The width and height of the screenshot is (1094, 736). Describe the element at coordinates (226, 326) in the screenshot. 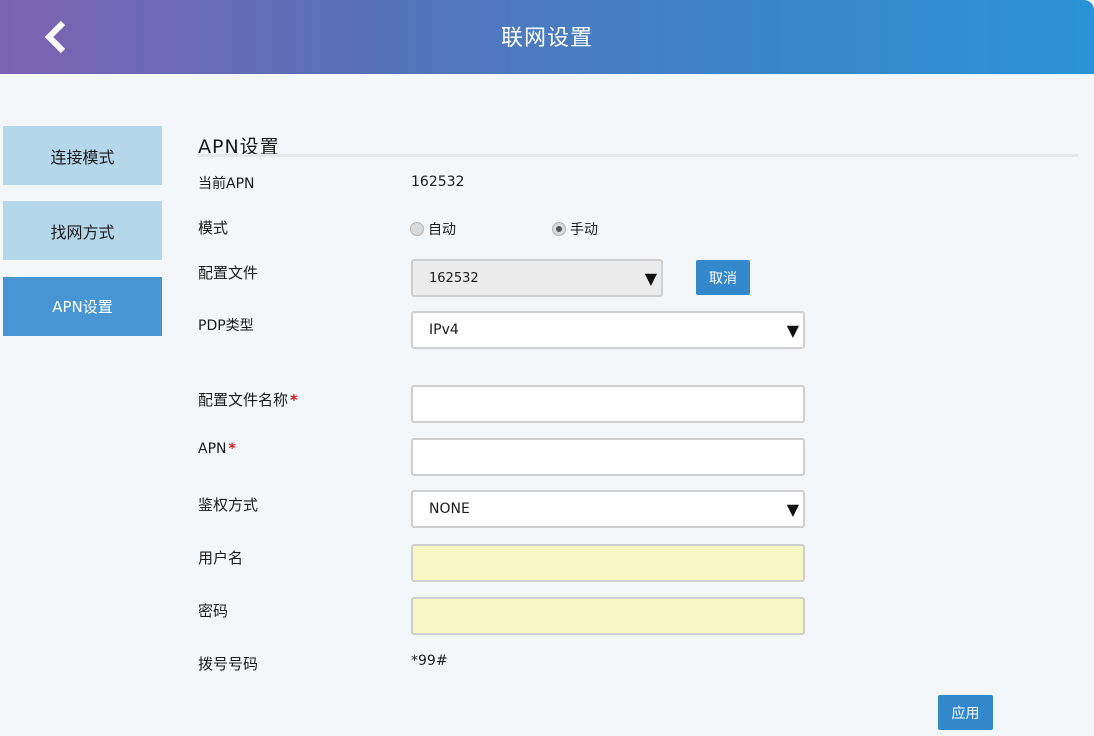

I see `pdp-type-label: PDP类型` at that location.